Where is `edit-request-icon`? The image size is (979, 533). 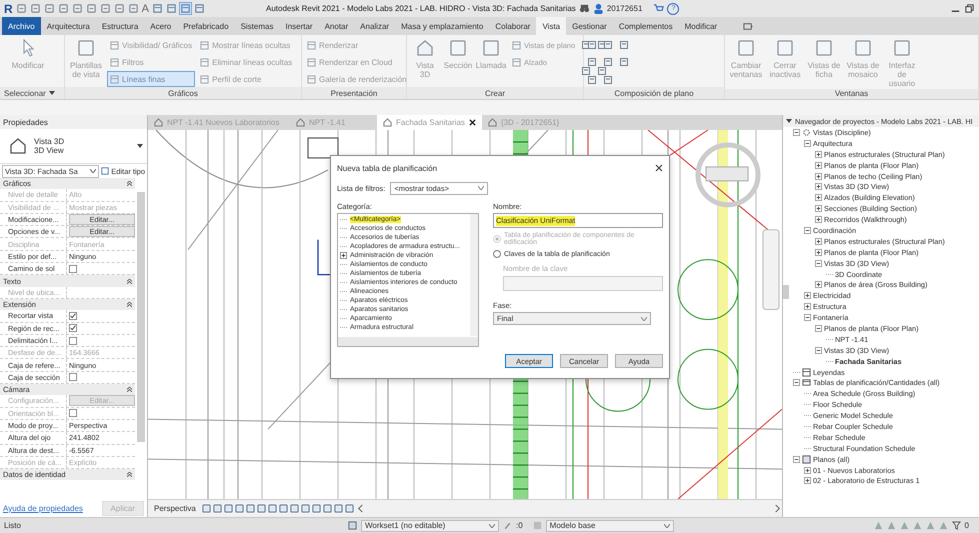 edit-request-icon is located at coordinates (507, 525).